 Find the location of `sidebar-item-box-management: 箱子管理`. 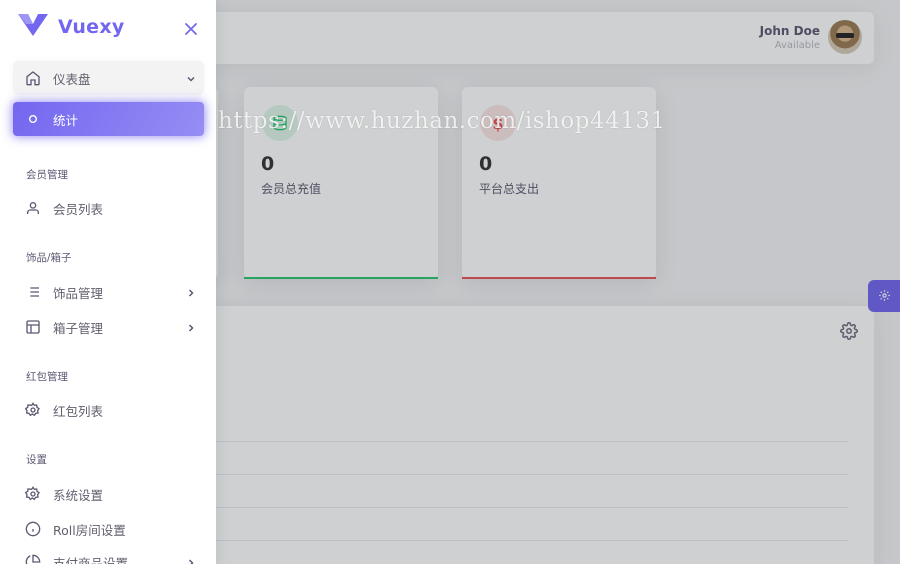

sidebar-item-box-management: 箱子管理 is located at coordinates (108, 327).